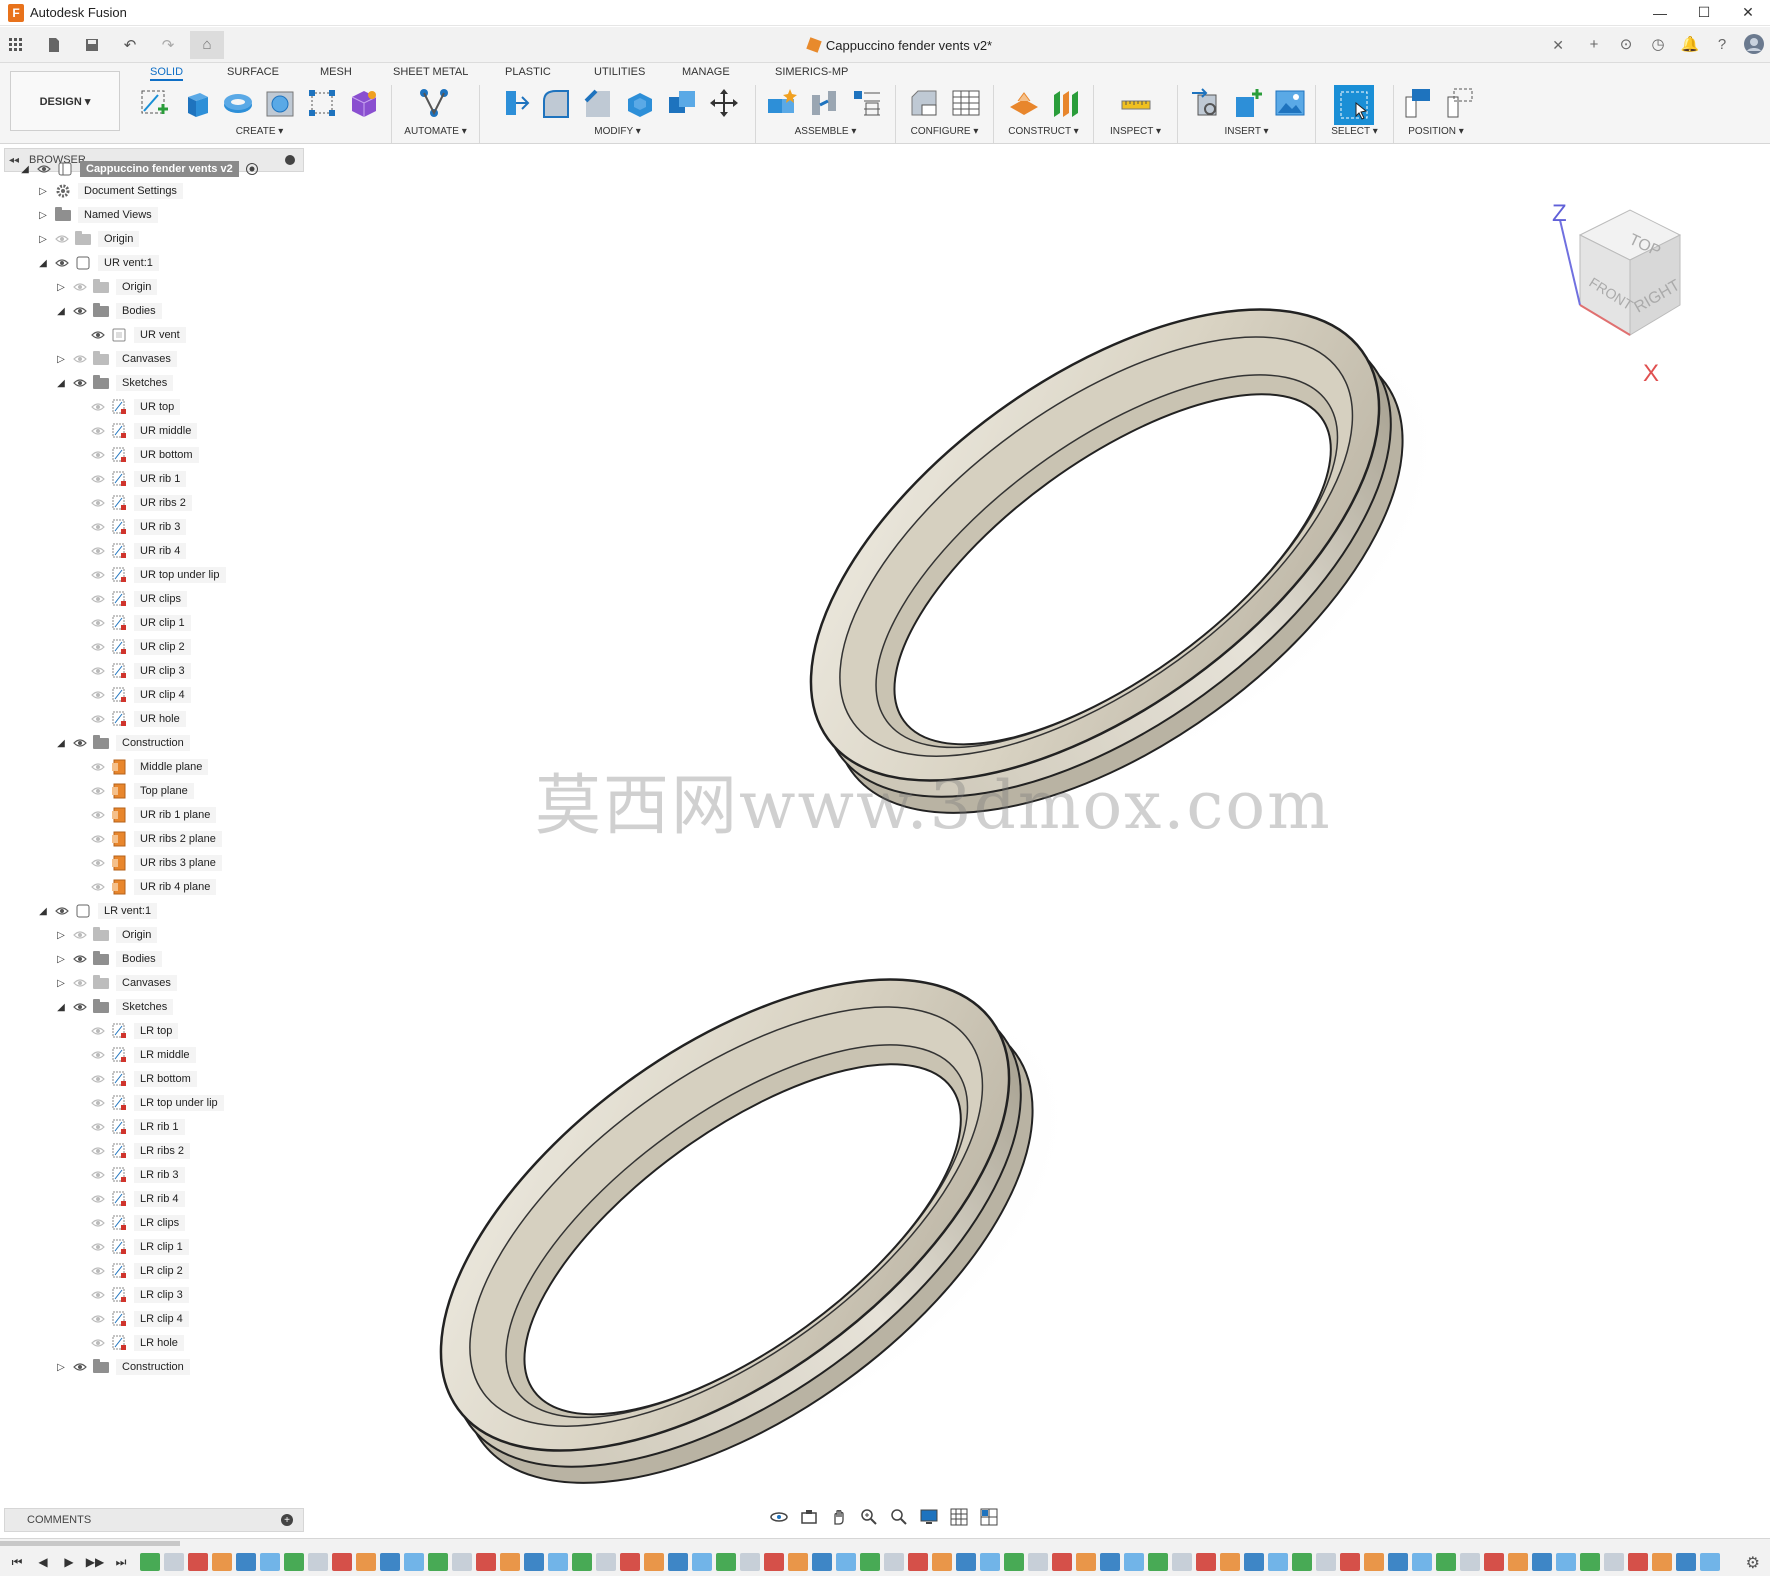  I want to click on home-icon: ⌂, so click(207, 44).